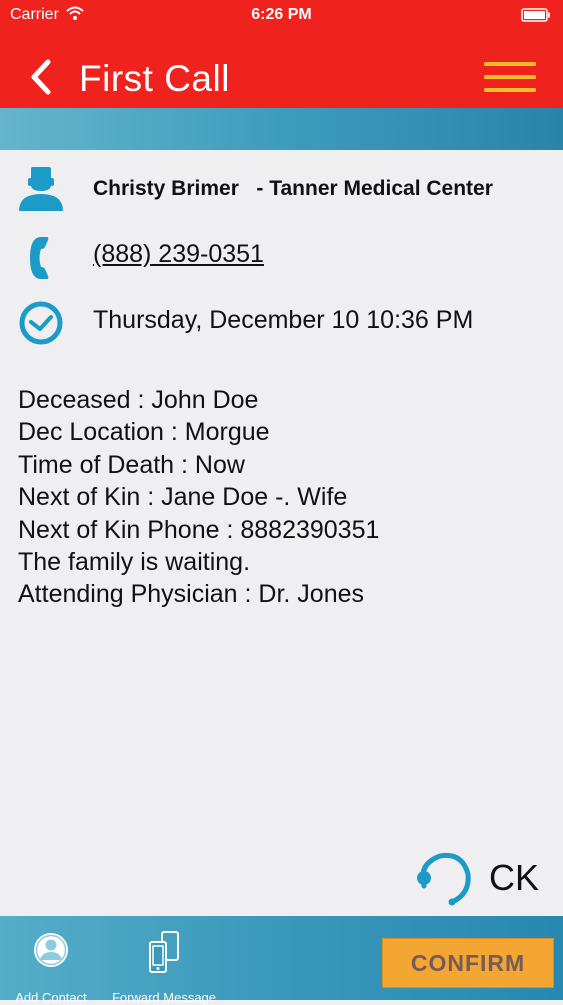 The image size is (563, 1005). Describe the element at coordinates (134, 562) in the screenshot. I see `detail-line: The family is waiting.` at that location.